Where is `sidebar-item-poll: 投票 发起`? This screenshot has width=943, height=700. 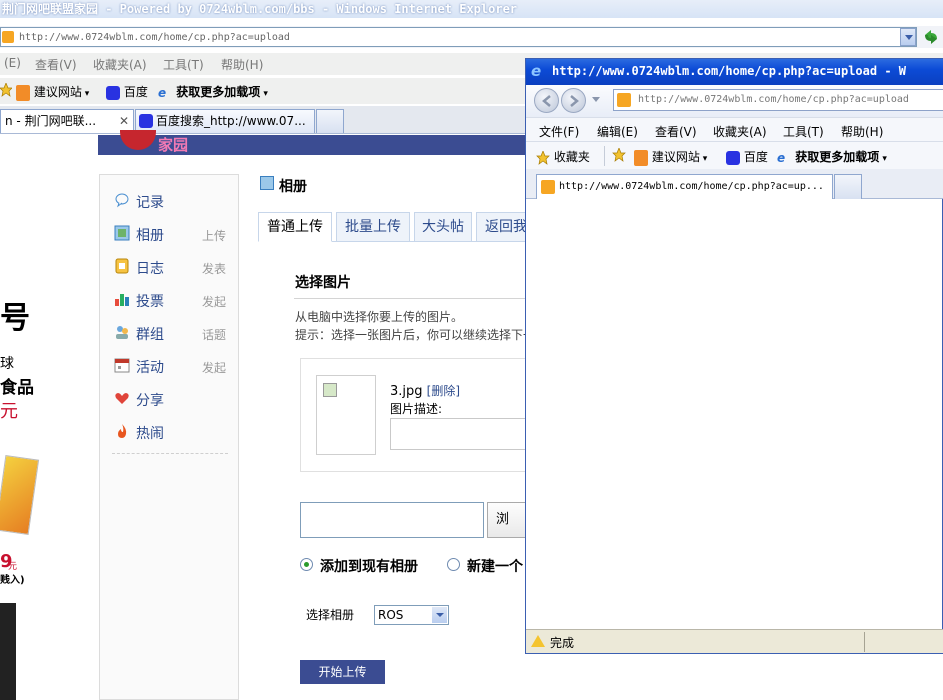 sidebar-item-poll: 投票 发起 is located at coordinates (170, 300).